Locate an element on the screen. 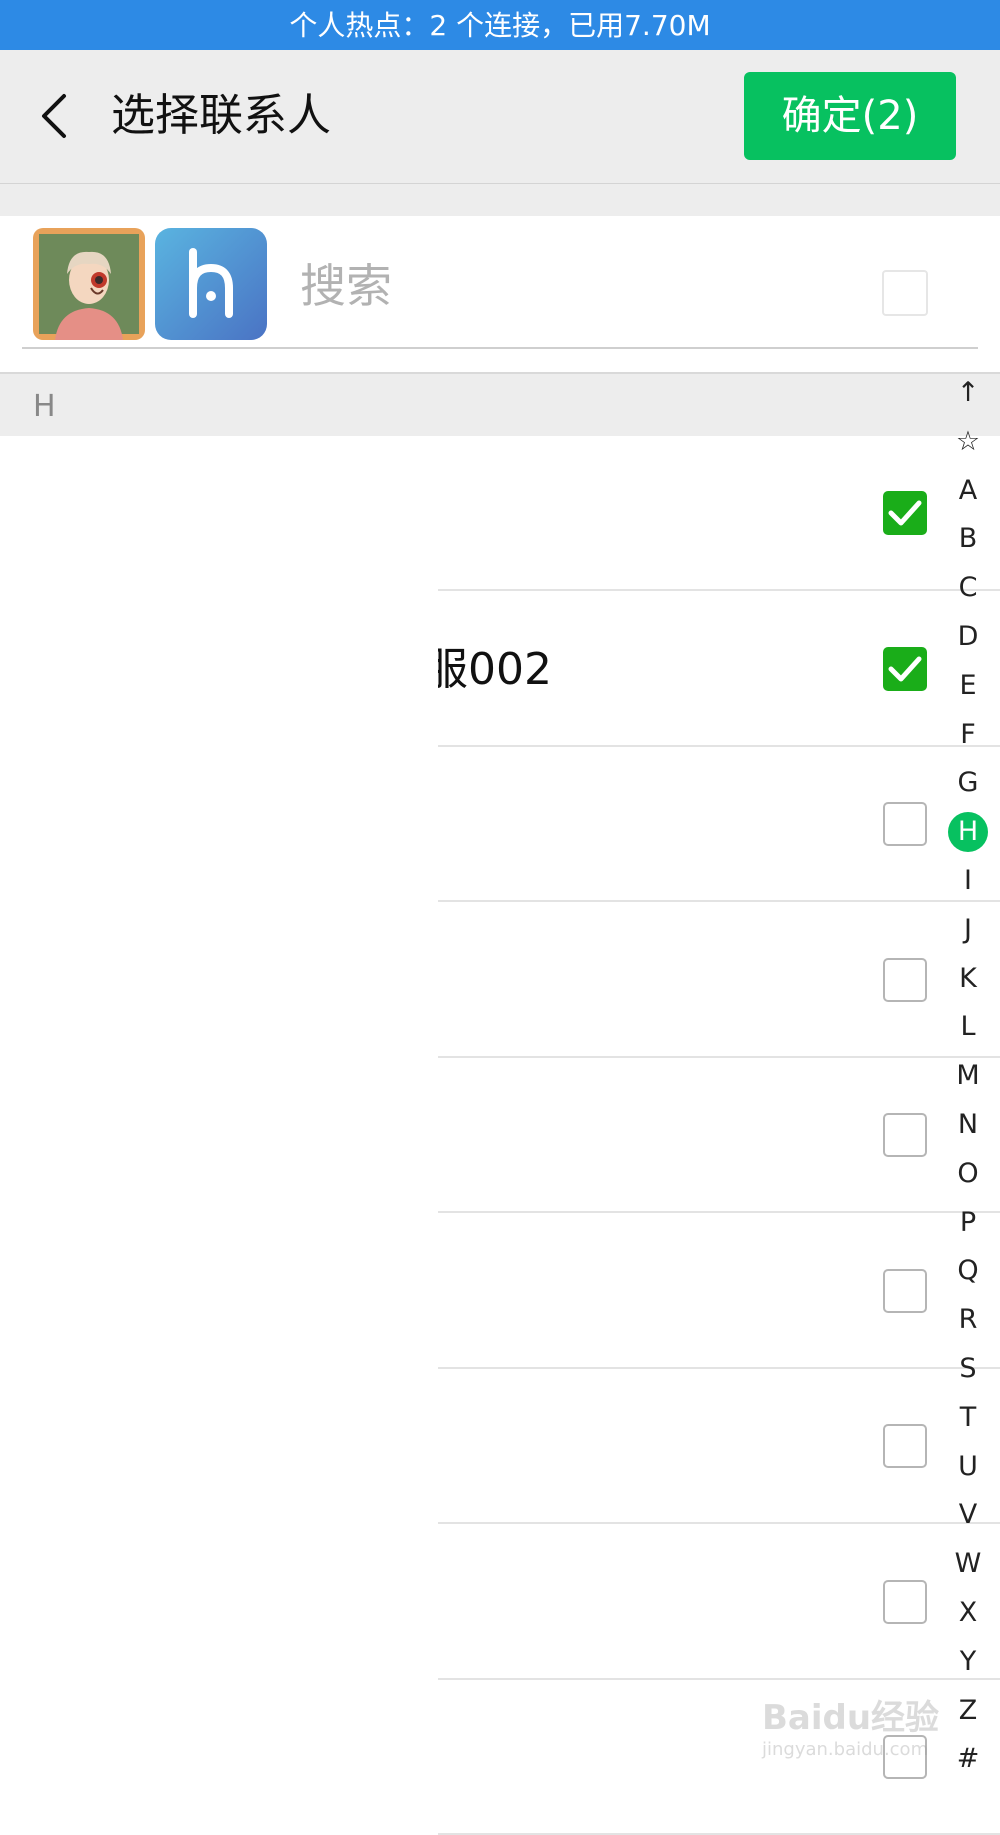 The image size is (1000, 1835). index-item: L is located at coordinates (968, 1027).